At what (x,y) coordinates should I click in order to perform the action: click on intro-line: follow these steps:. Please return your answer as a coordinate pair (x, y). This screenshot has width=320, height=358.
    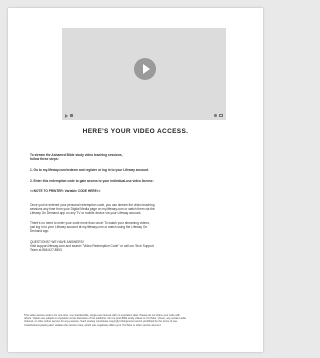
    Looking at the image, I should click on (44, 159).